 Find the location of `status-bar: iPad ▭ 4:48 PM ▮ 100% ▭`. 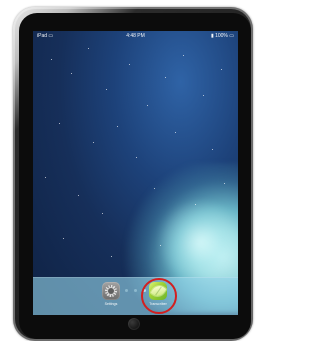

status-bar: iPad ▭ 4:48 PM ▮ 100% ▭ is located at coordinates (135, 36).